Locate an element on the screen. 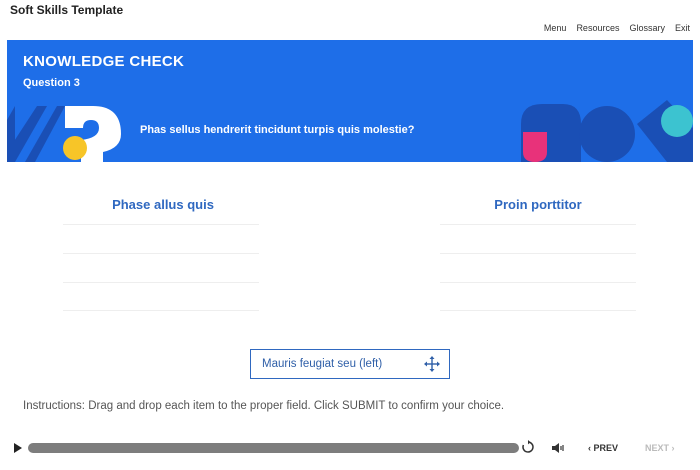 The image size is (700, 470). question-mark-decoration is located at coordinates (92, 134).